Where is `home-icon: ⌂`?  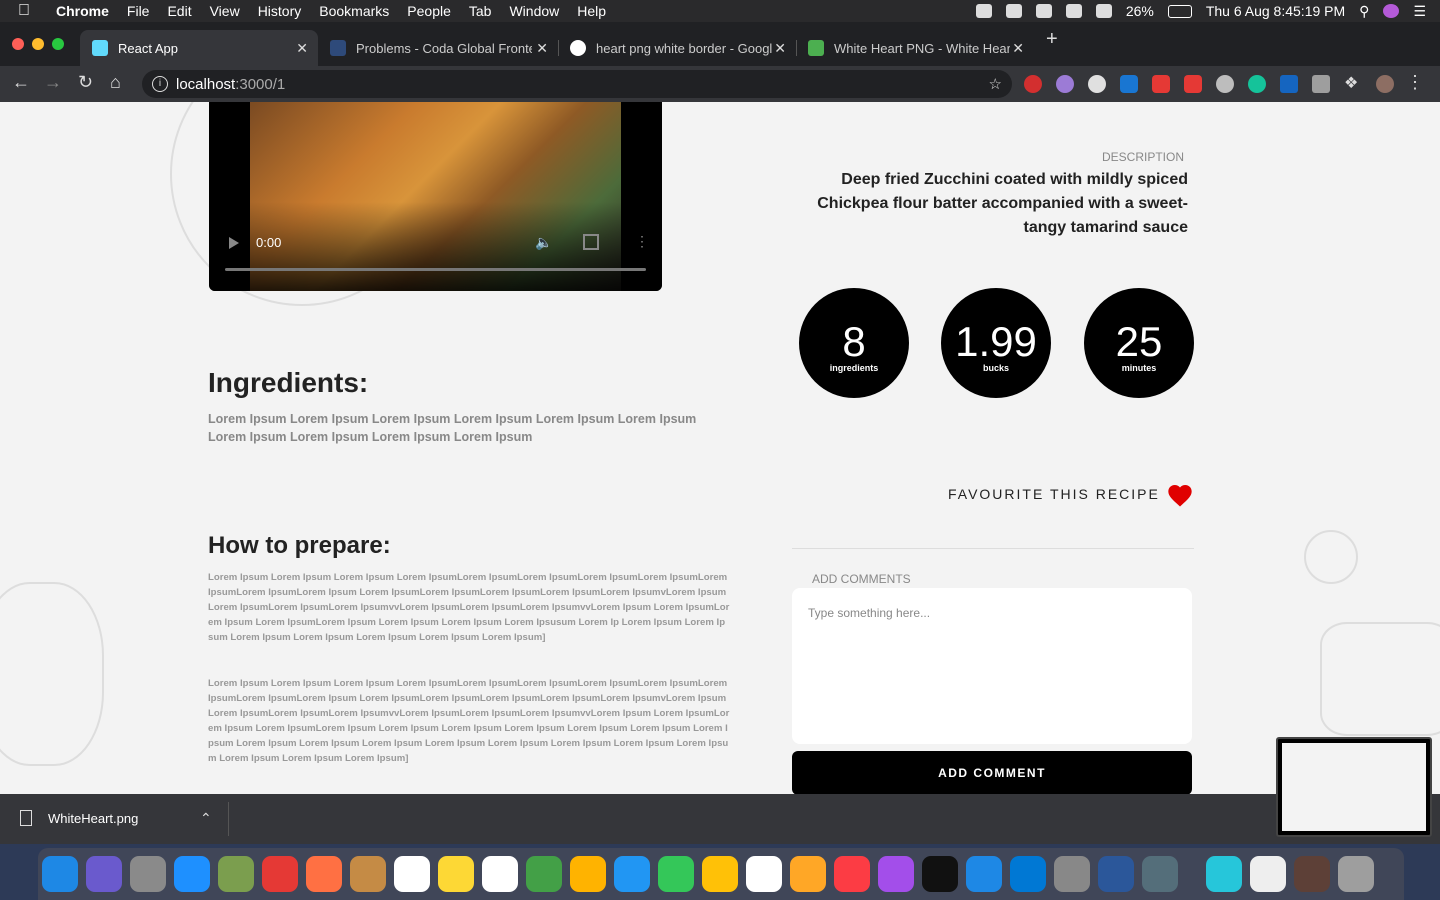
home-icon: ⌂ is located at coordinates (115, 82).